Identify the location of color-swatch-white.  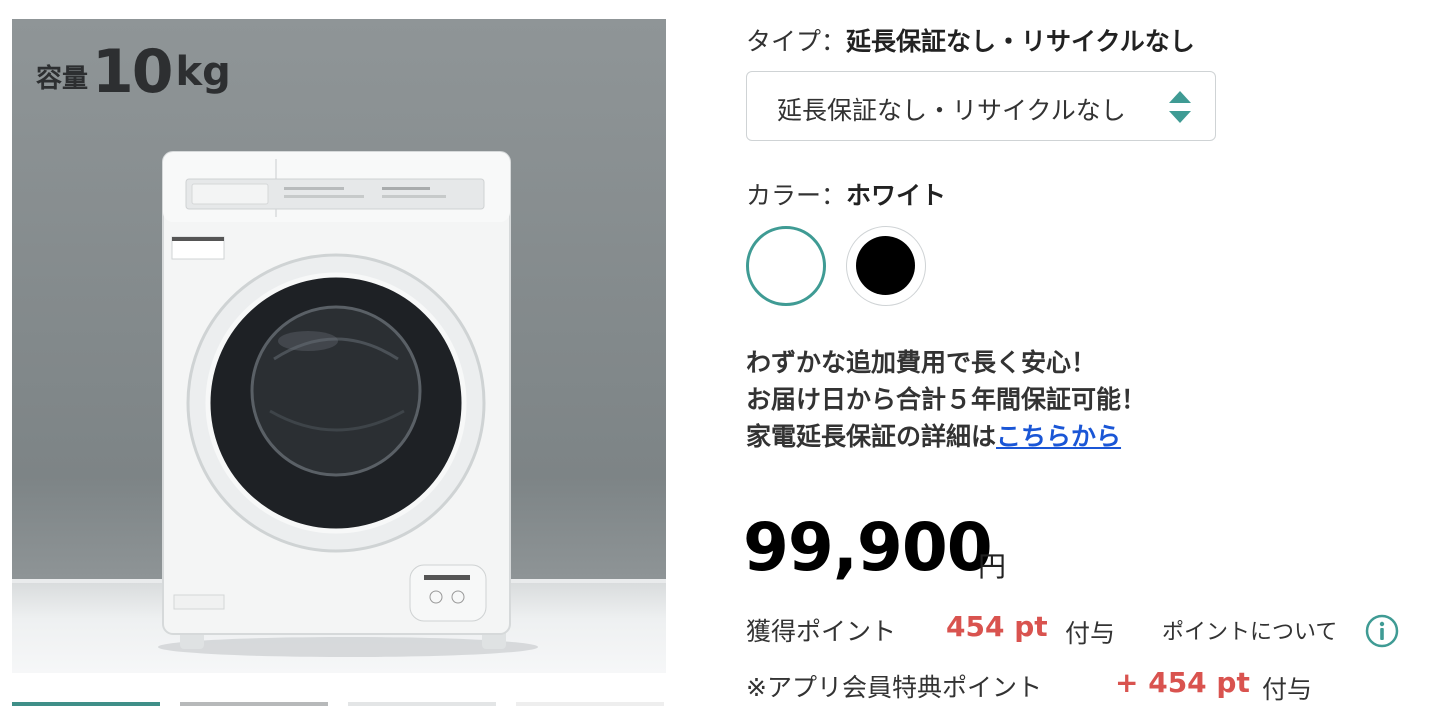
(786, 266).